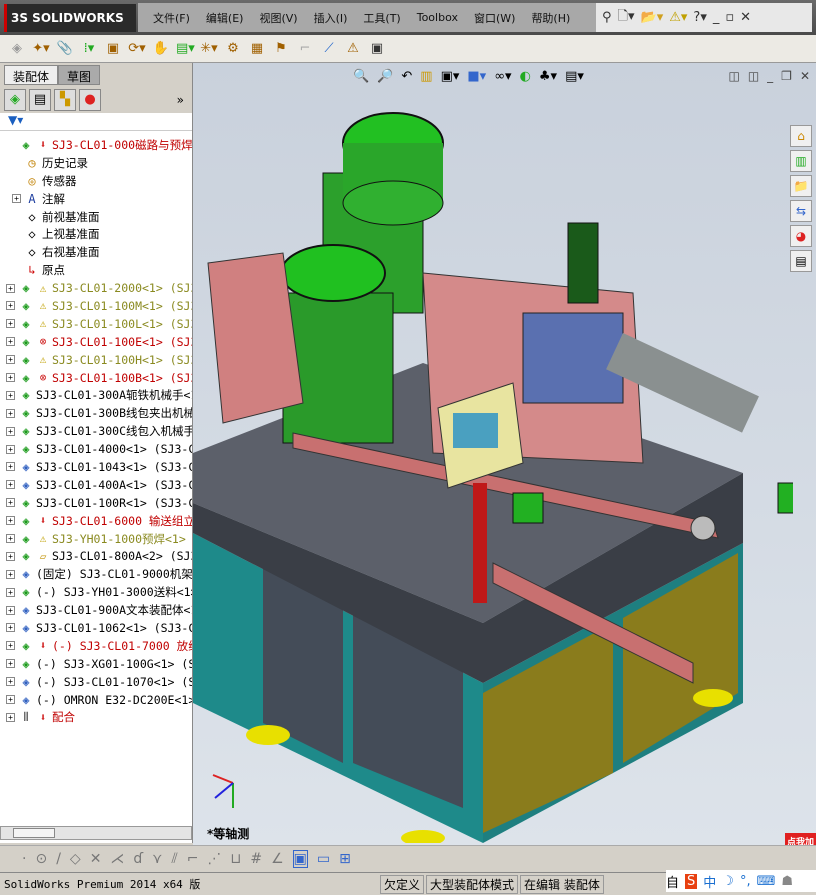  Describe the element at coordinates (353, 49) in the screenshot. I see `clearance-icon: ⚠` at that location.